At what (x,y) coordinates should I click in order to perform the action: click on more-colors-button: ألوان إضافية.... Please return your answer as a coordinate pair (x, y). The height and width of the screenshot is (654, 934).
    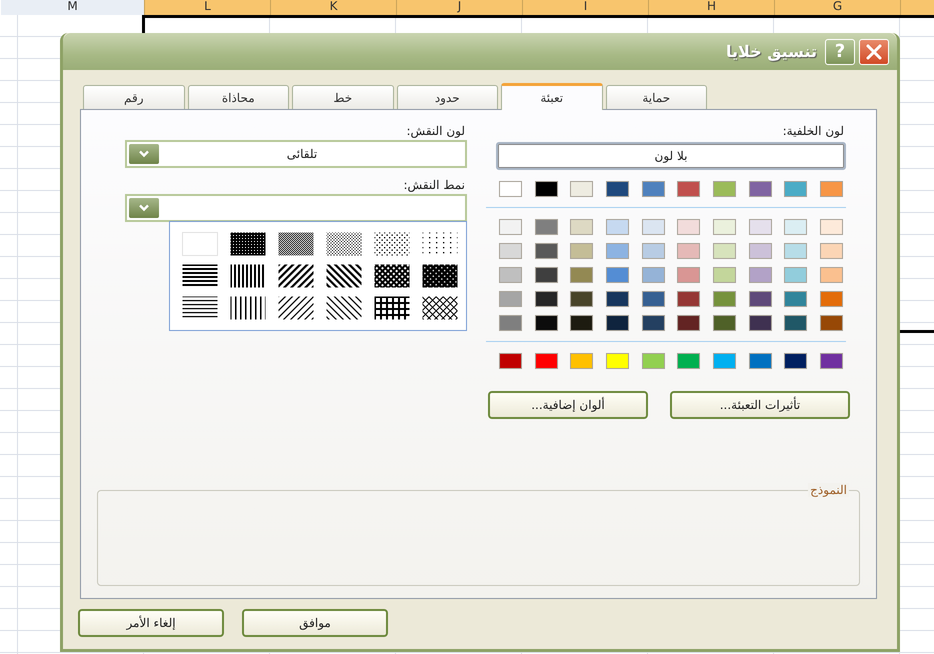
    Looking at the image, I should click on (568, 405).